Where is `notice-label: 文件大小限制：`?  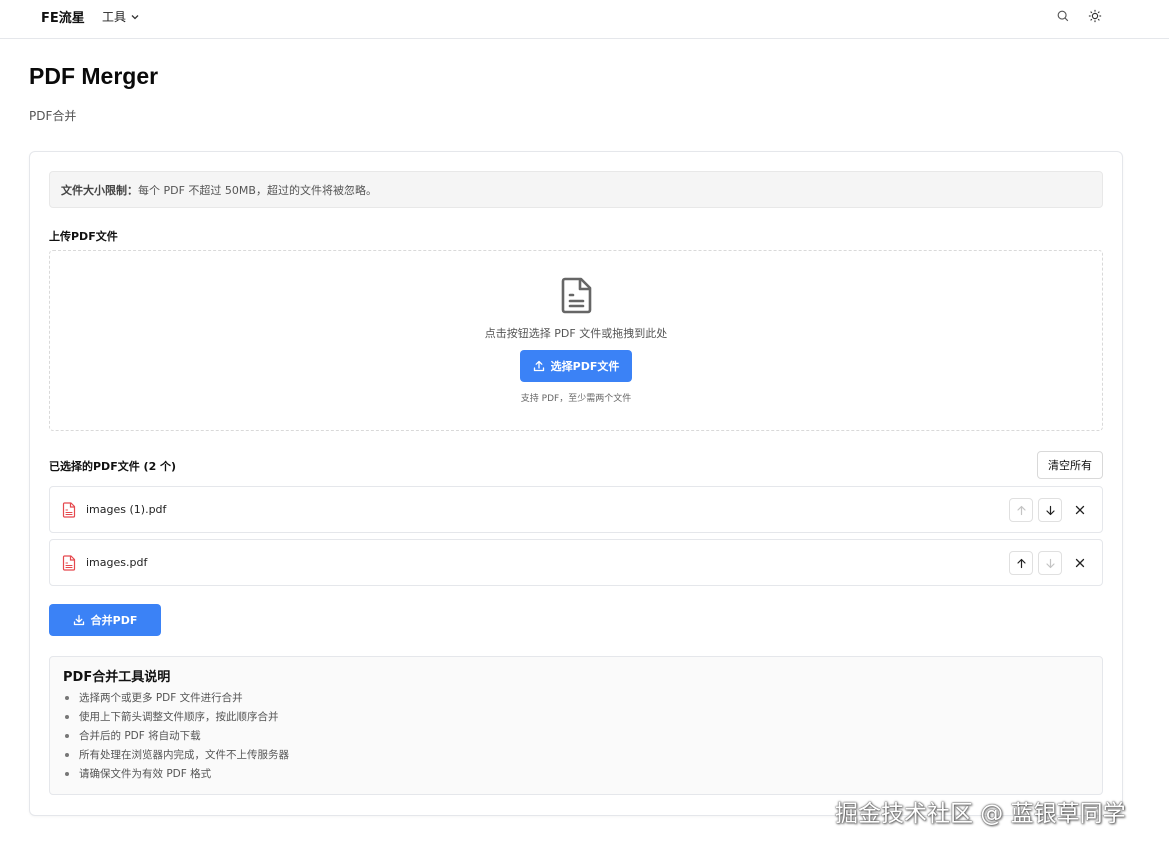
notice-label: 文件大小限制： is located at coordinates (99, 190).